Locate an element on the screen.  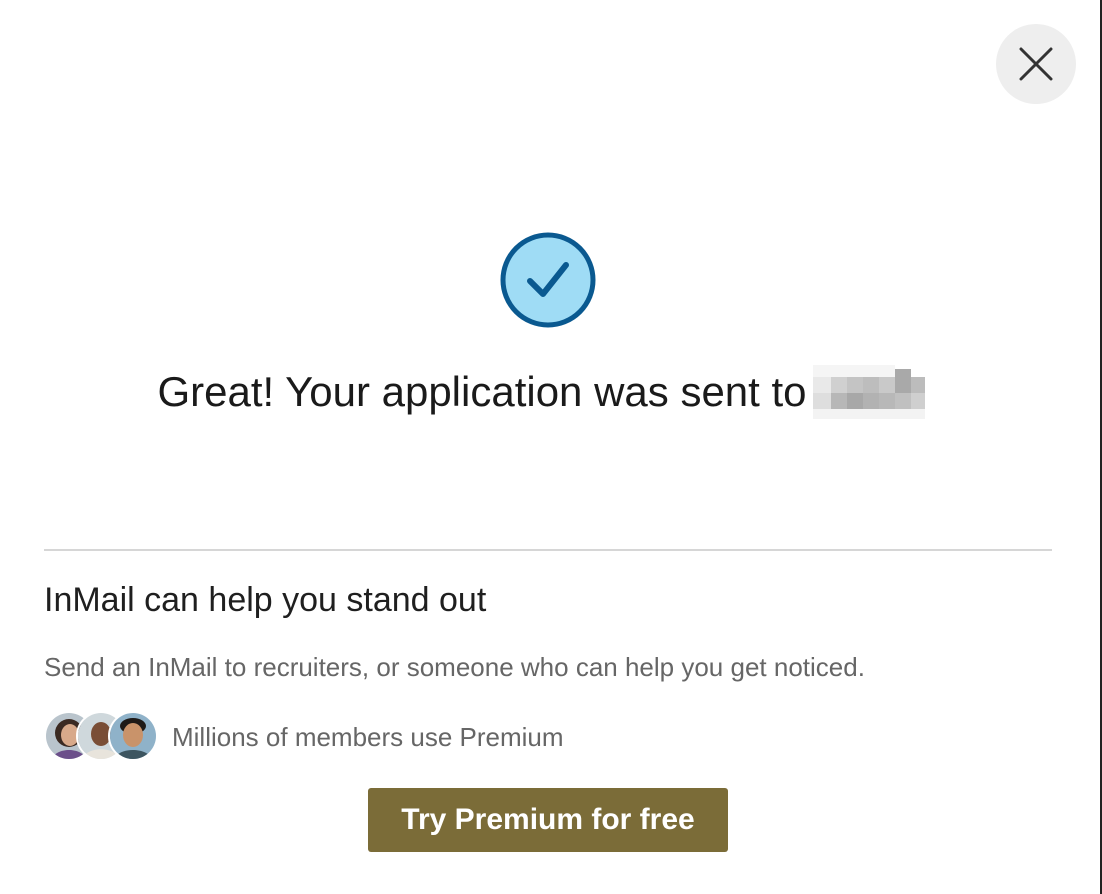
headline-text: Great! Your application was sent to is located at coordinates (482, 391).